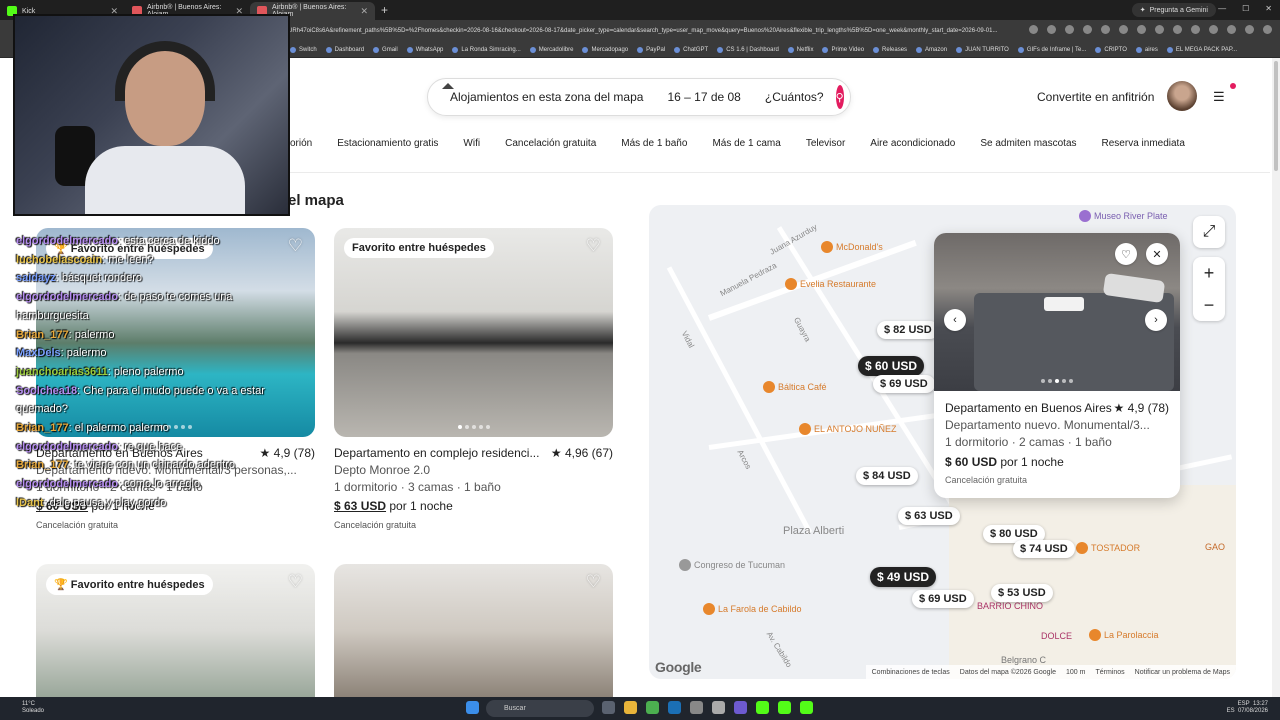 The height and width of the screenshot is (720, 1280). What do you see at coordinates (1022, 593) in the screenshot?
I see `price-pin: $ 53 USD` at bounding box center [1022, 593].